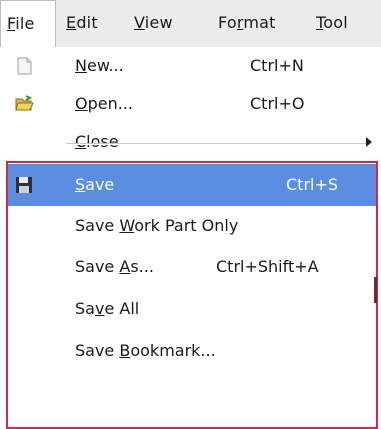 This screenshot has height=429, width=381. I want to click on menu-tools: Tool, so click(345, 24).